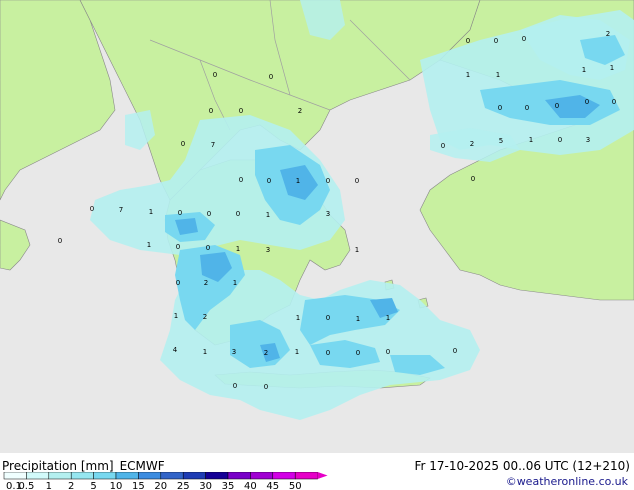 This screenshot has height=490, width=634. I want to click on credit-link: ©weatheronline.co.uk, so click(567, 481).